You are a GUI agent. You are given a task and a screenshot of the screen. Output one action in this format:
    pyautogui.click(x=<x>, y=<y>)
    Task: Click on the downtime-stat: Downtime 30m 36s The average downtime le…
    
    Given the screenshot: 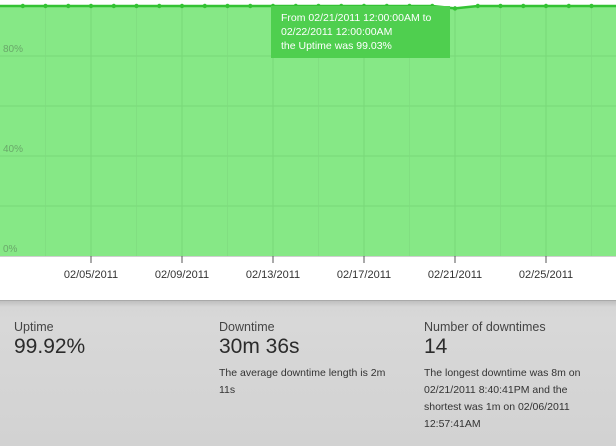 What is the action you would take?
    pyautogui.click(x=309, y=359)
    